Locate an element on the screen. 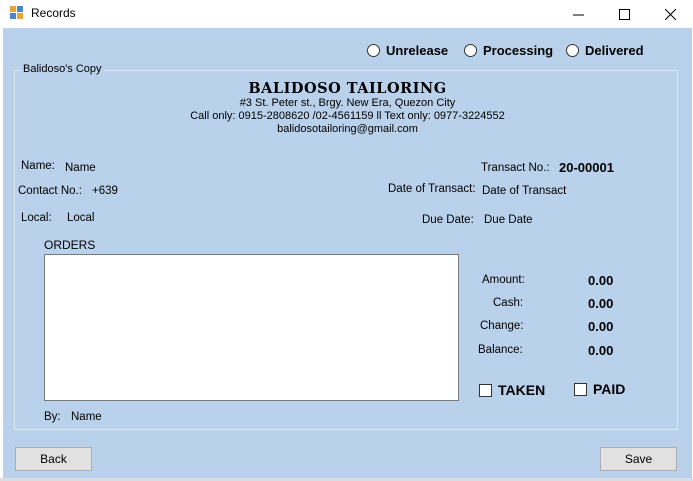 This screenshot has height=481, width=693. radio-processing: Processing is located at coordinates (508, 50).